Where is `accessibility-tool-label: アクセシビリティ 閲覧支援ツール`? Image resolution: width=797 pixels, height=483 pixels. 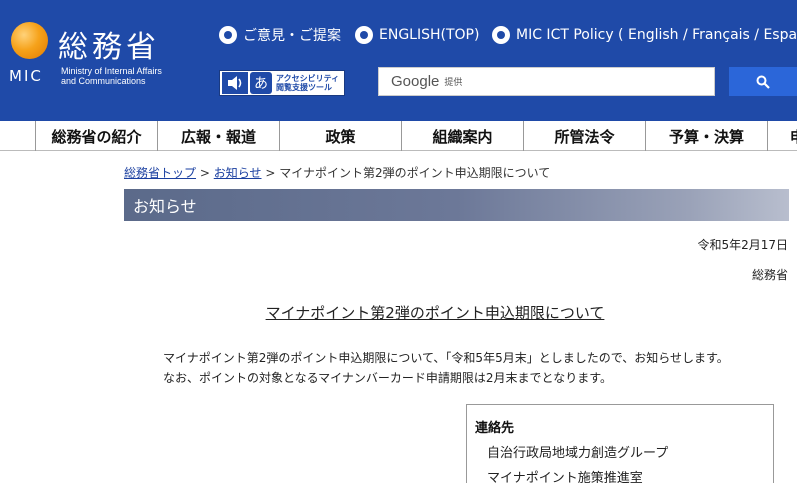
accessibility-tool-label: アクセシビリティ 閲覧支援ツール is located at coordinates (308, 83).